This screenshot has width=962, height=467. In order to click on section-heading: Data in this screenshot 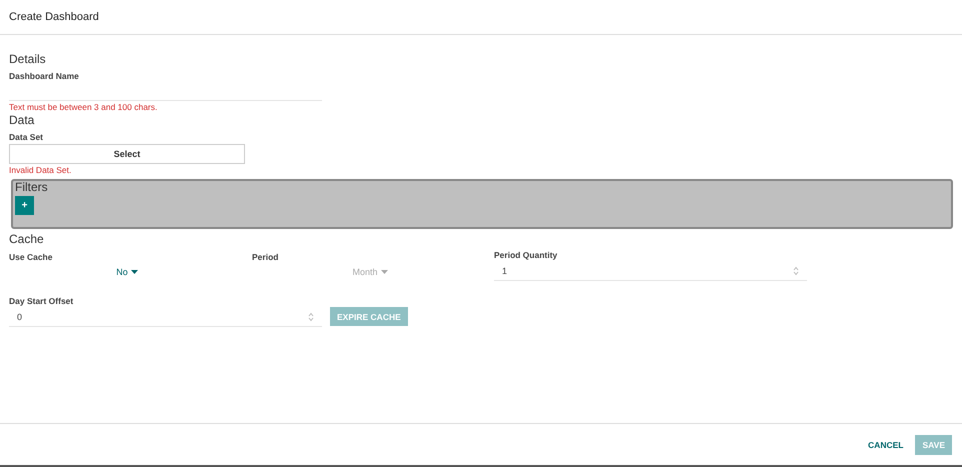, I will do `click(22, 120)`.